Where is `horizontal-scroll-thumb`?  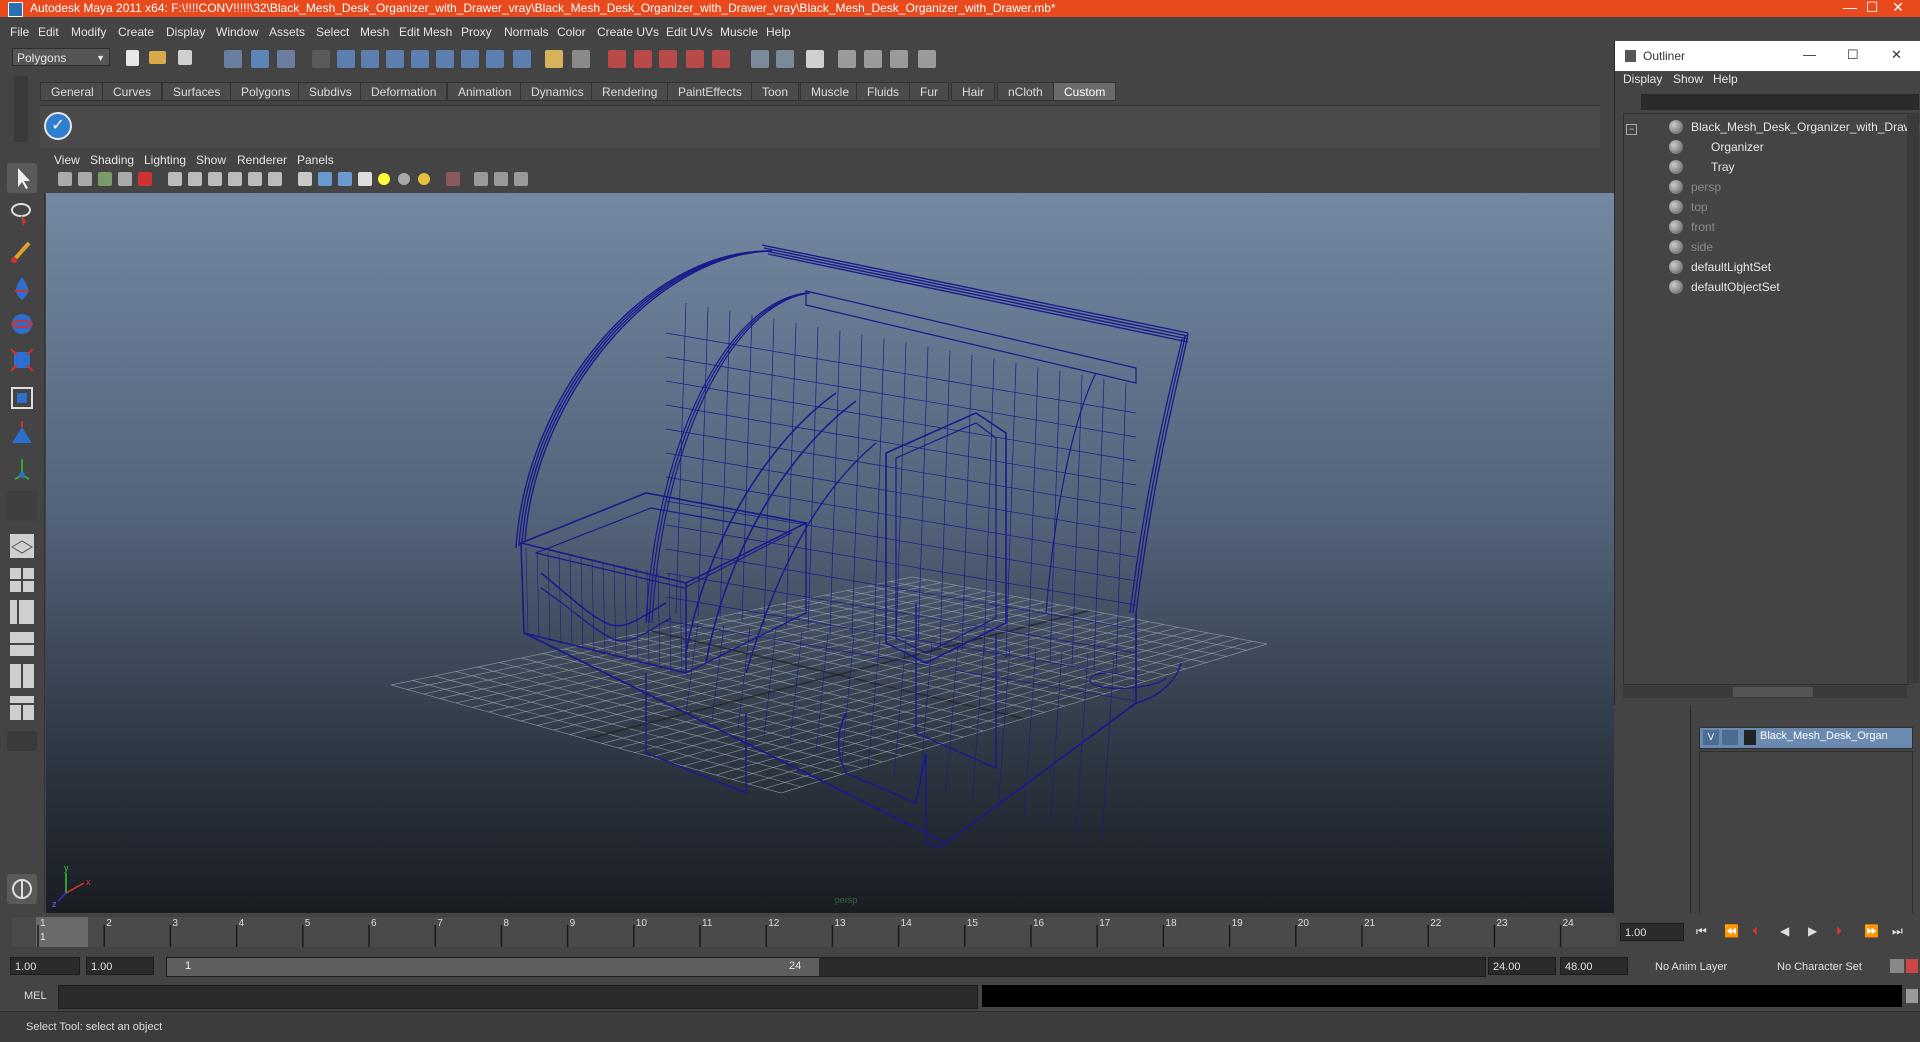
horizontal-scroll-thumb is located at coordinates (1773, 692).